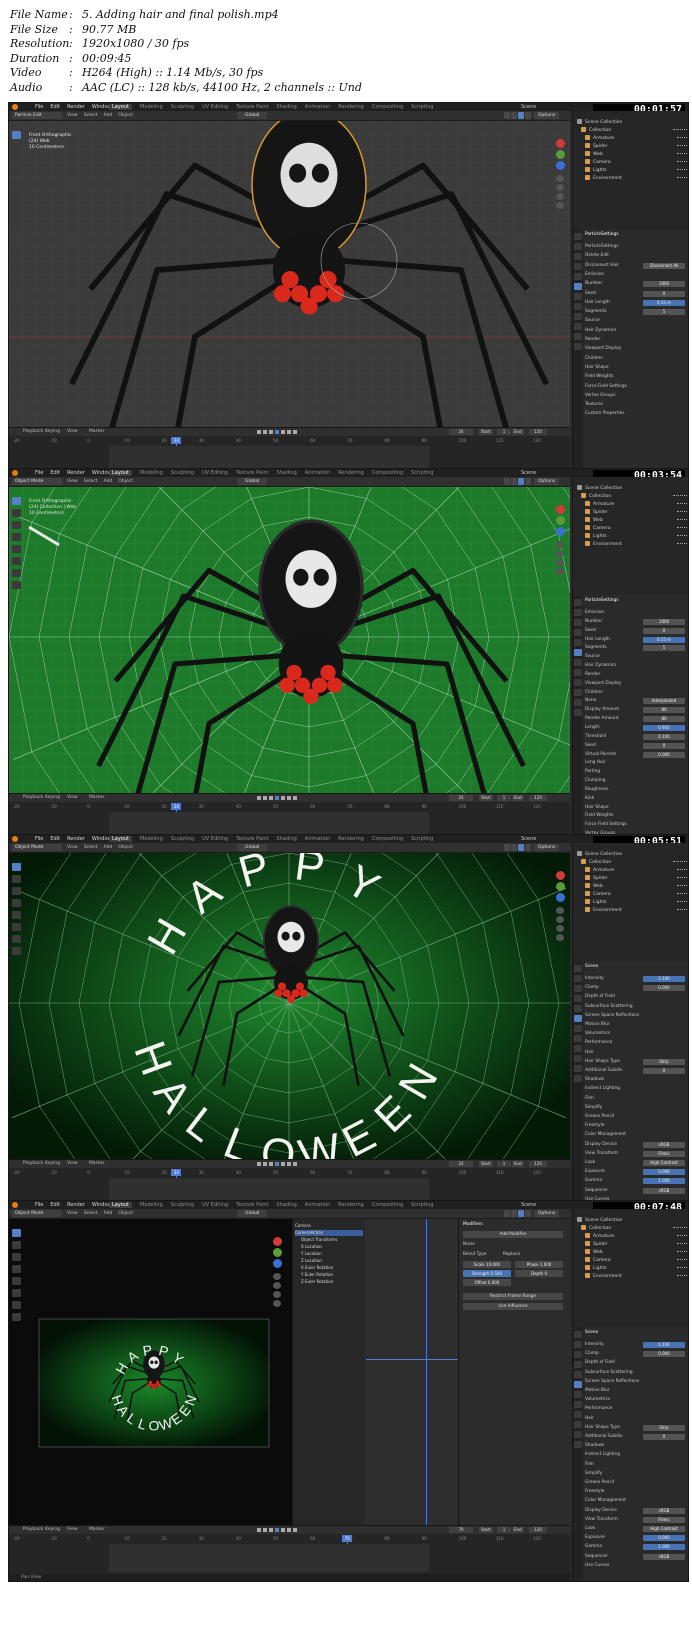  Describe the element at coordinates (560, 174) in the screenshot. I see `navigation-gizmo` at that location.